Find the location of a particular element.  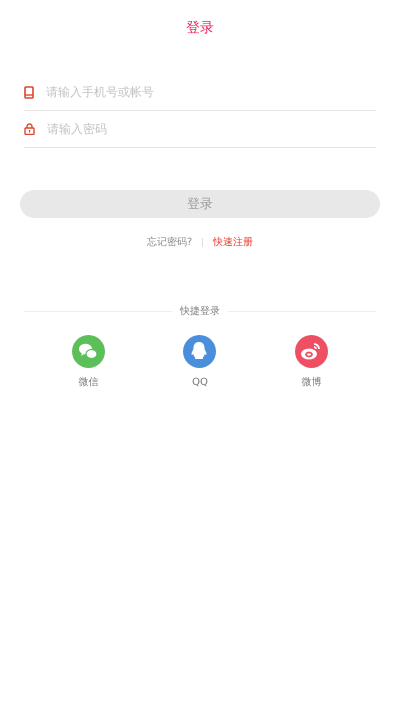

lock-icon is located at coordinates (29, 129).